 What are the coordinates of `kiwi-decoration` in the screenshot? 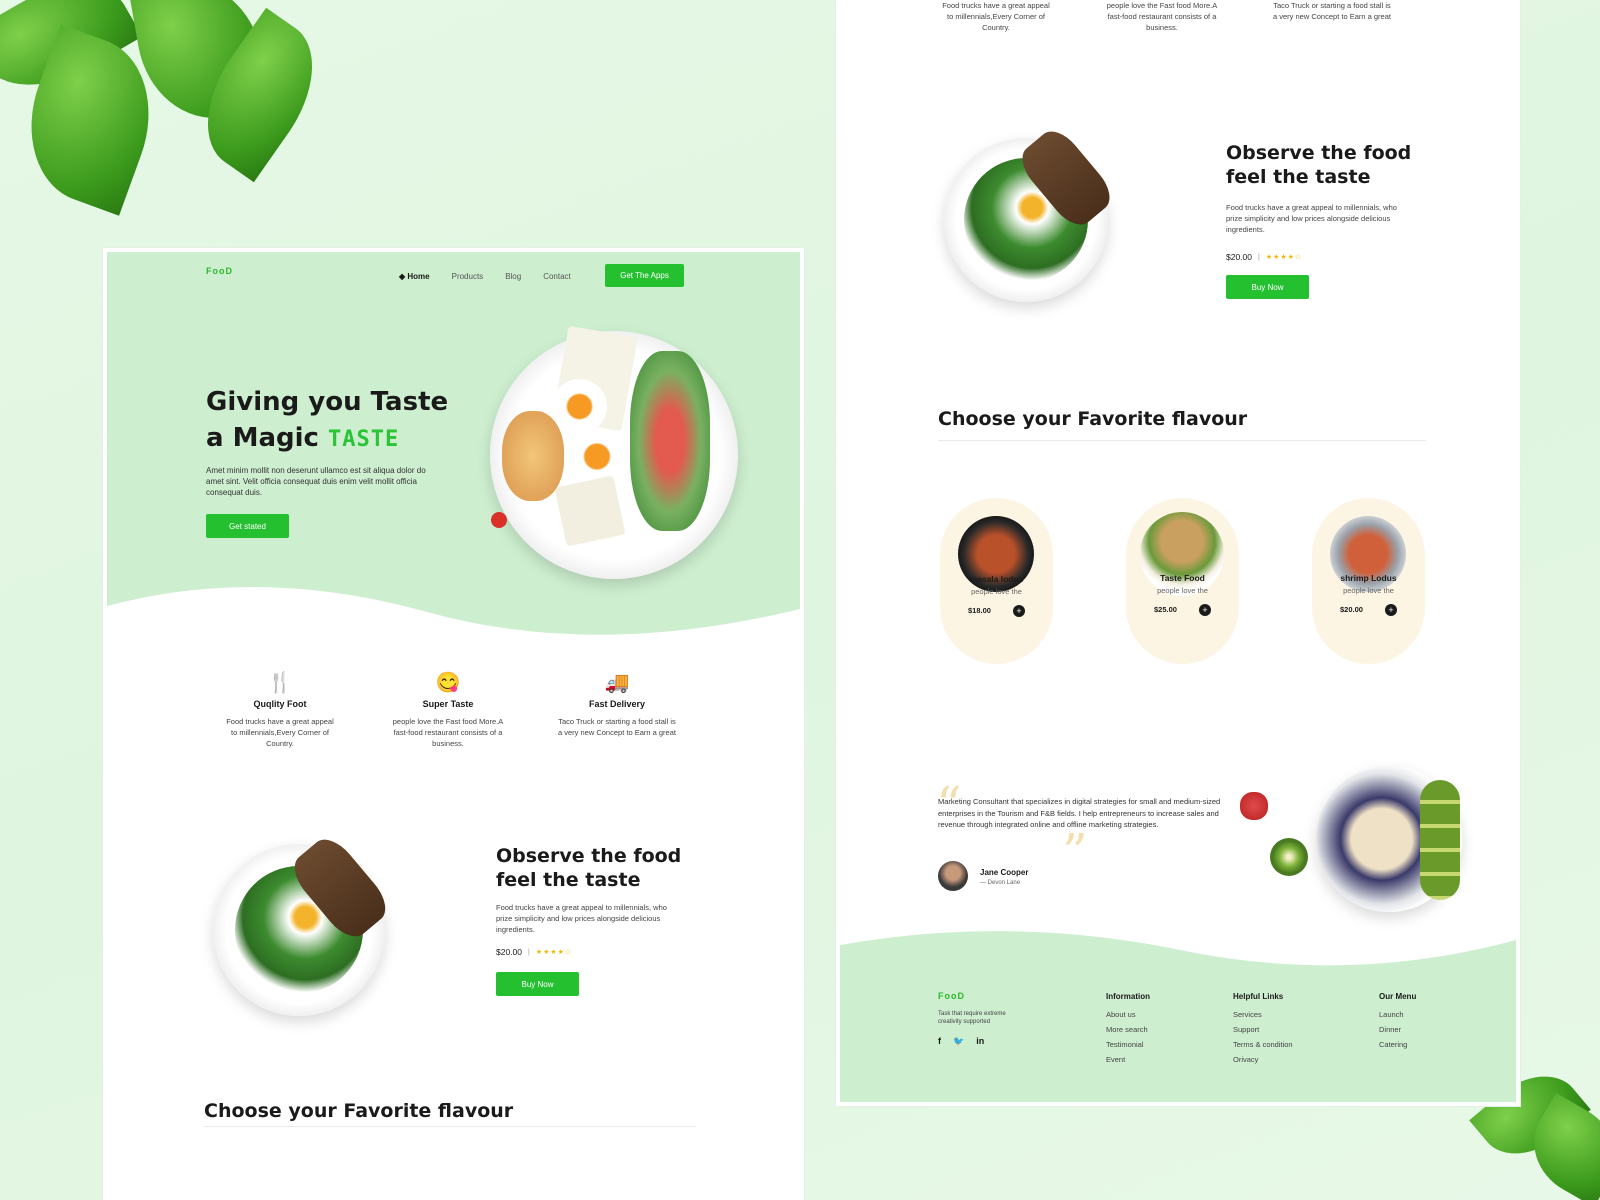 It's located at (1289, 857).